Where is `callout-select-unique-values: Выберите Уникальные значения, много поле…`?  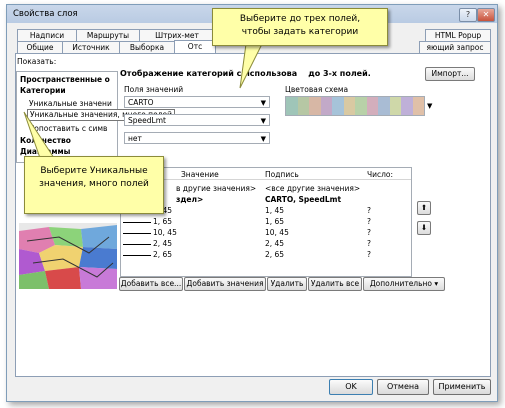 callout-select-unique-values: Выберите Уникальные значения, много поле… is located at coordinates (94, 185).